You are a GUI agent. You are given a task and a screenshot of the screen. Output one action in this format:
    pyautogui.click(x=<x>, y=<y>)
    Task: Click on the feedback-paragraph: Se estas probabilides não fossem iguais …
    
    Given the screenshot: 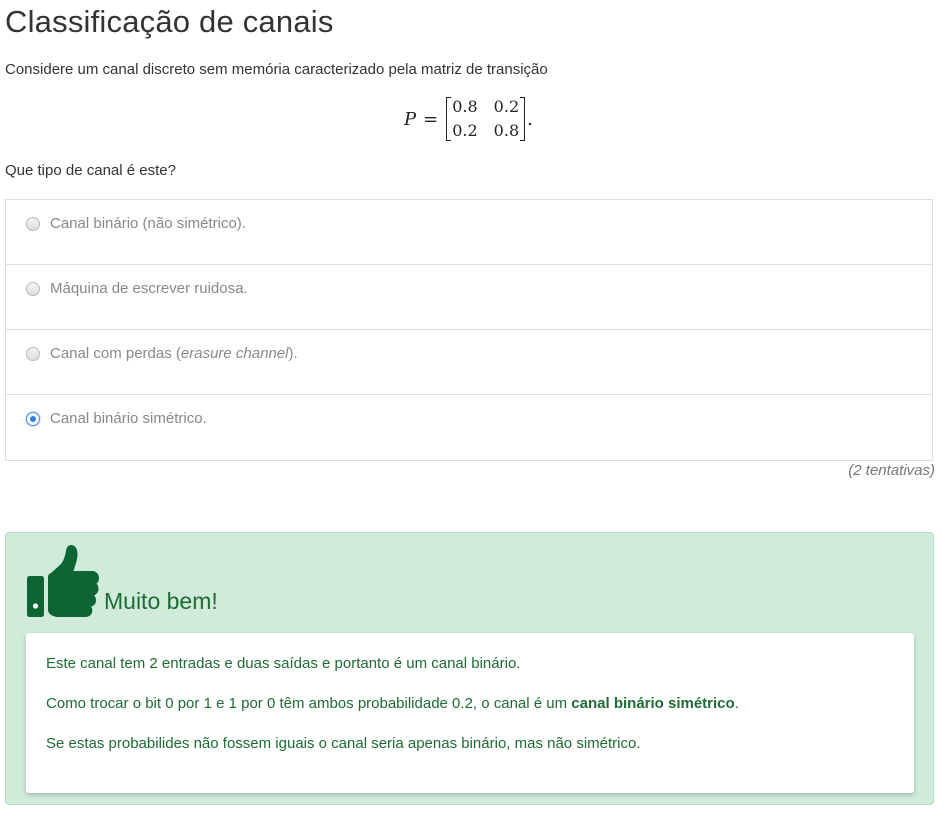 What is the action you would take?
    pyautogui.click(x=343, y=743)
    